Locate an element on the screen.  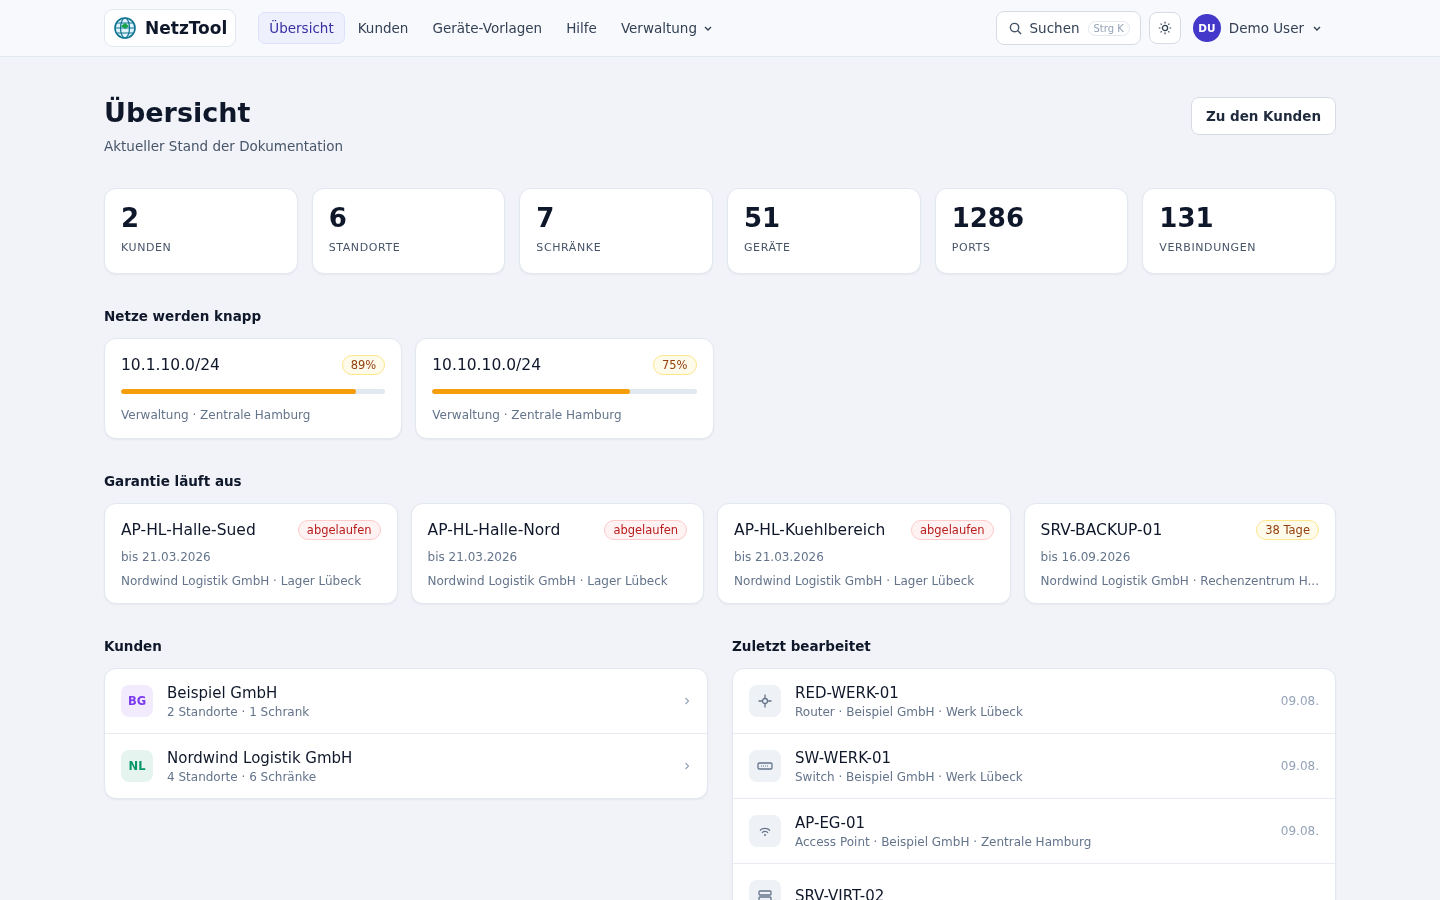
device-detail: Switch · Beispiel GmbH · Werk Lübeck is located at coordinates (909, 776).